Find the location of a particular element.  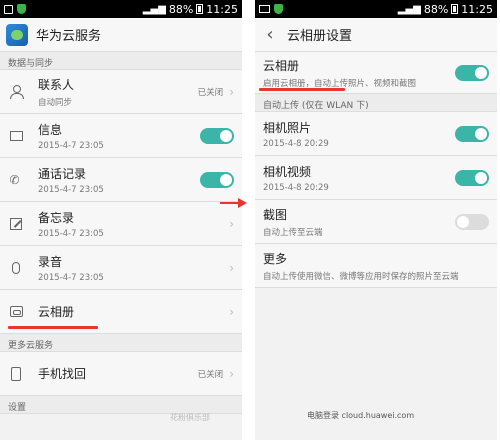

row-recording: 录音 2015-4-7 23:05 › is located at coordinates (121, 268).